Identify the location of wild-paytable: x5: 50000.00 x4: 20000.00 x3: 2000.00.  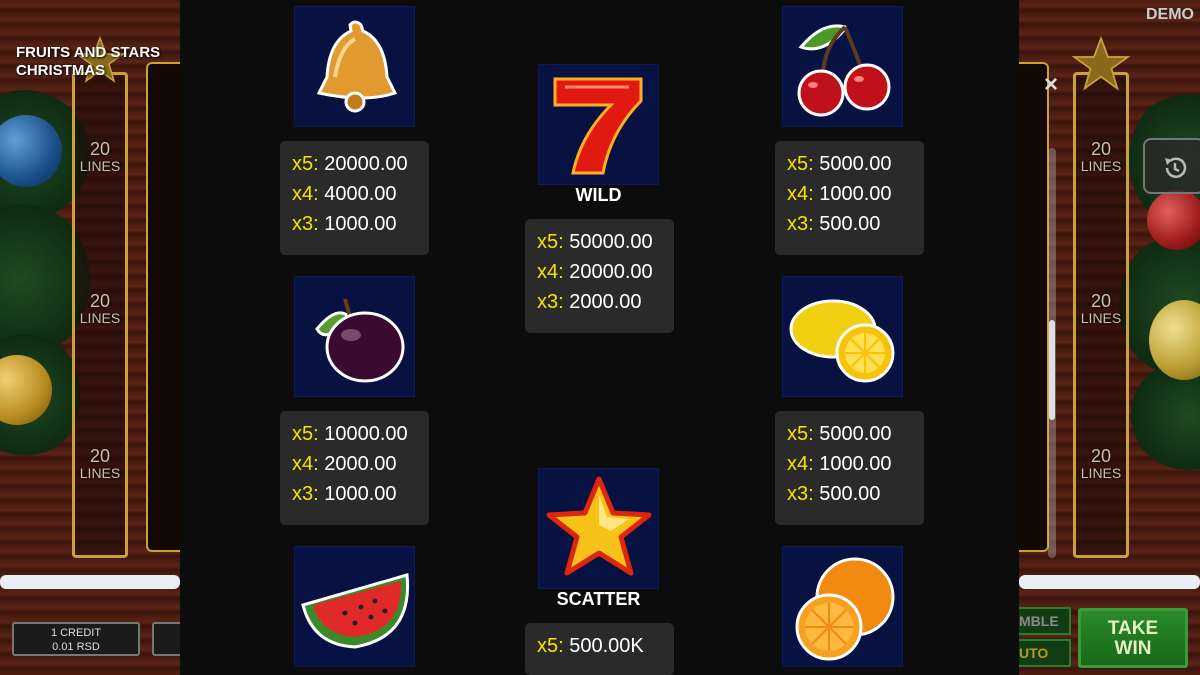
(599, 276).